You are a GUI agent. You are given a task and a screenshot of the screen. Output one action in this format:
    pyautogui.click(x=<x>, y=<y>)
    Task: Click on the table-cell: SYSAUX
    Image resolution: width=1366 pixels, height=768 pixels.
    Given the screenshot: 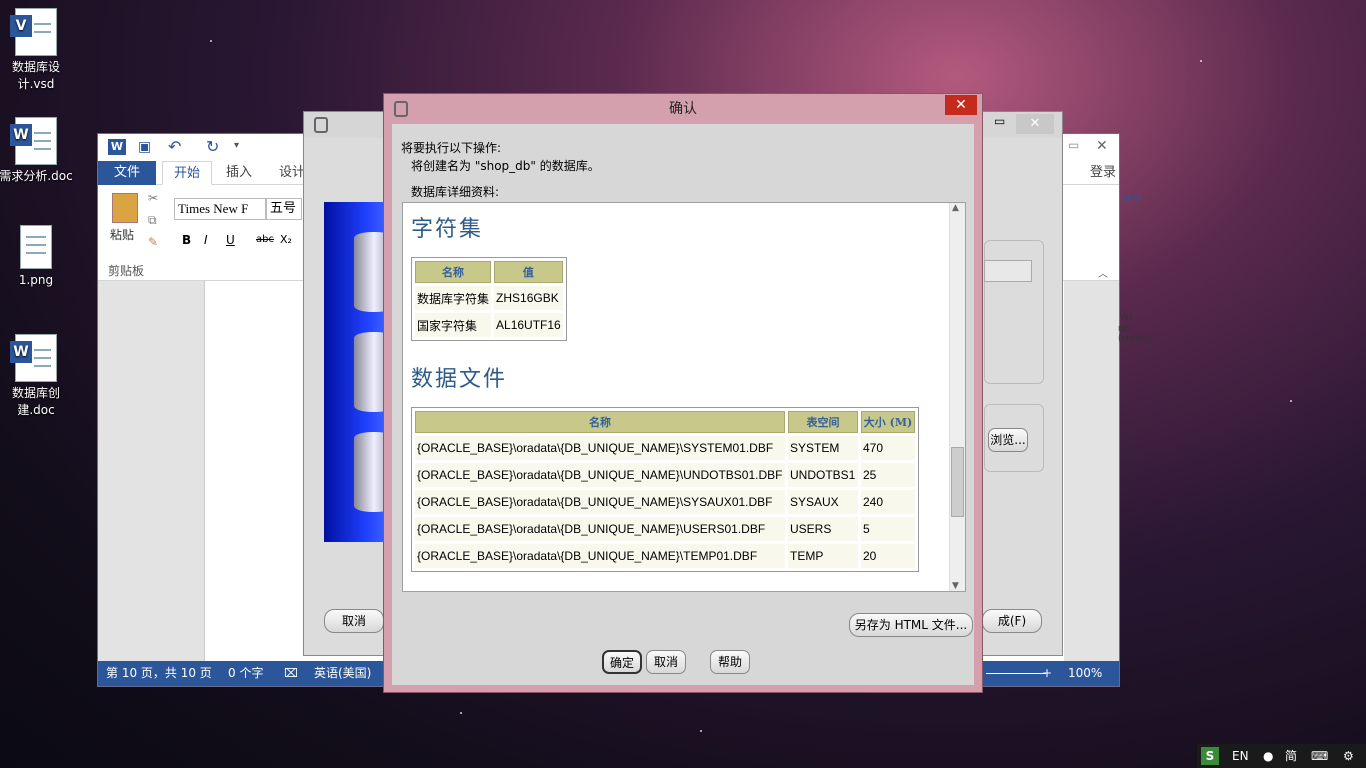 What is the action you would take?
    pyautogui.click(x=823, y=502)
    